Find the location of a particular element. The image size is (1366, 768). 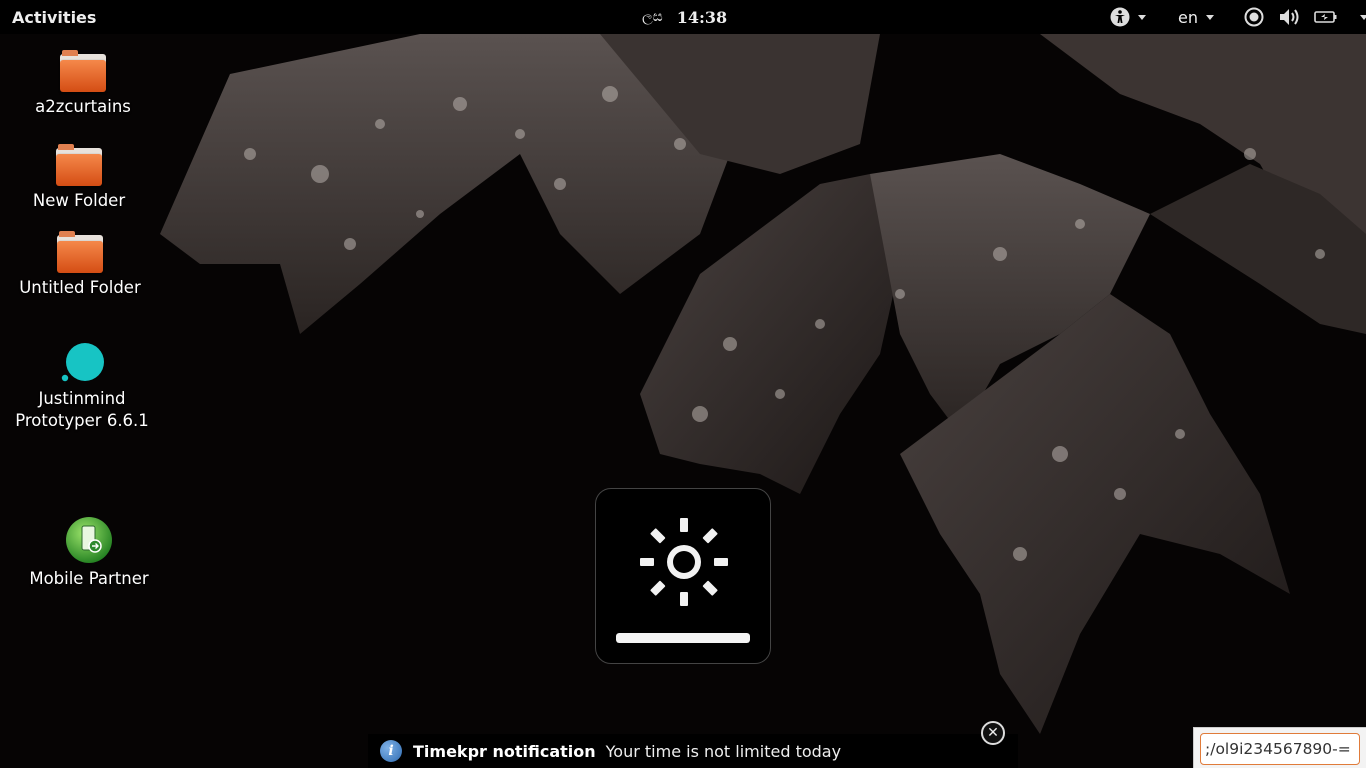

accessibility-menu is located at coordinates (1128, 17).